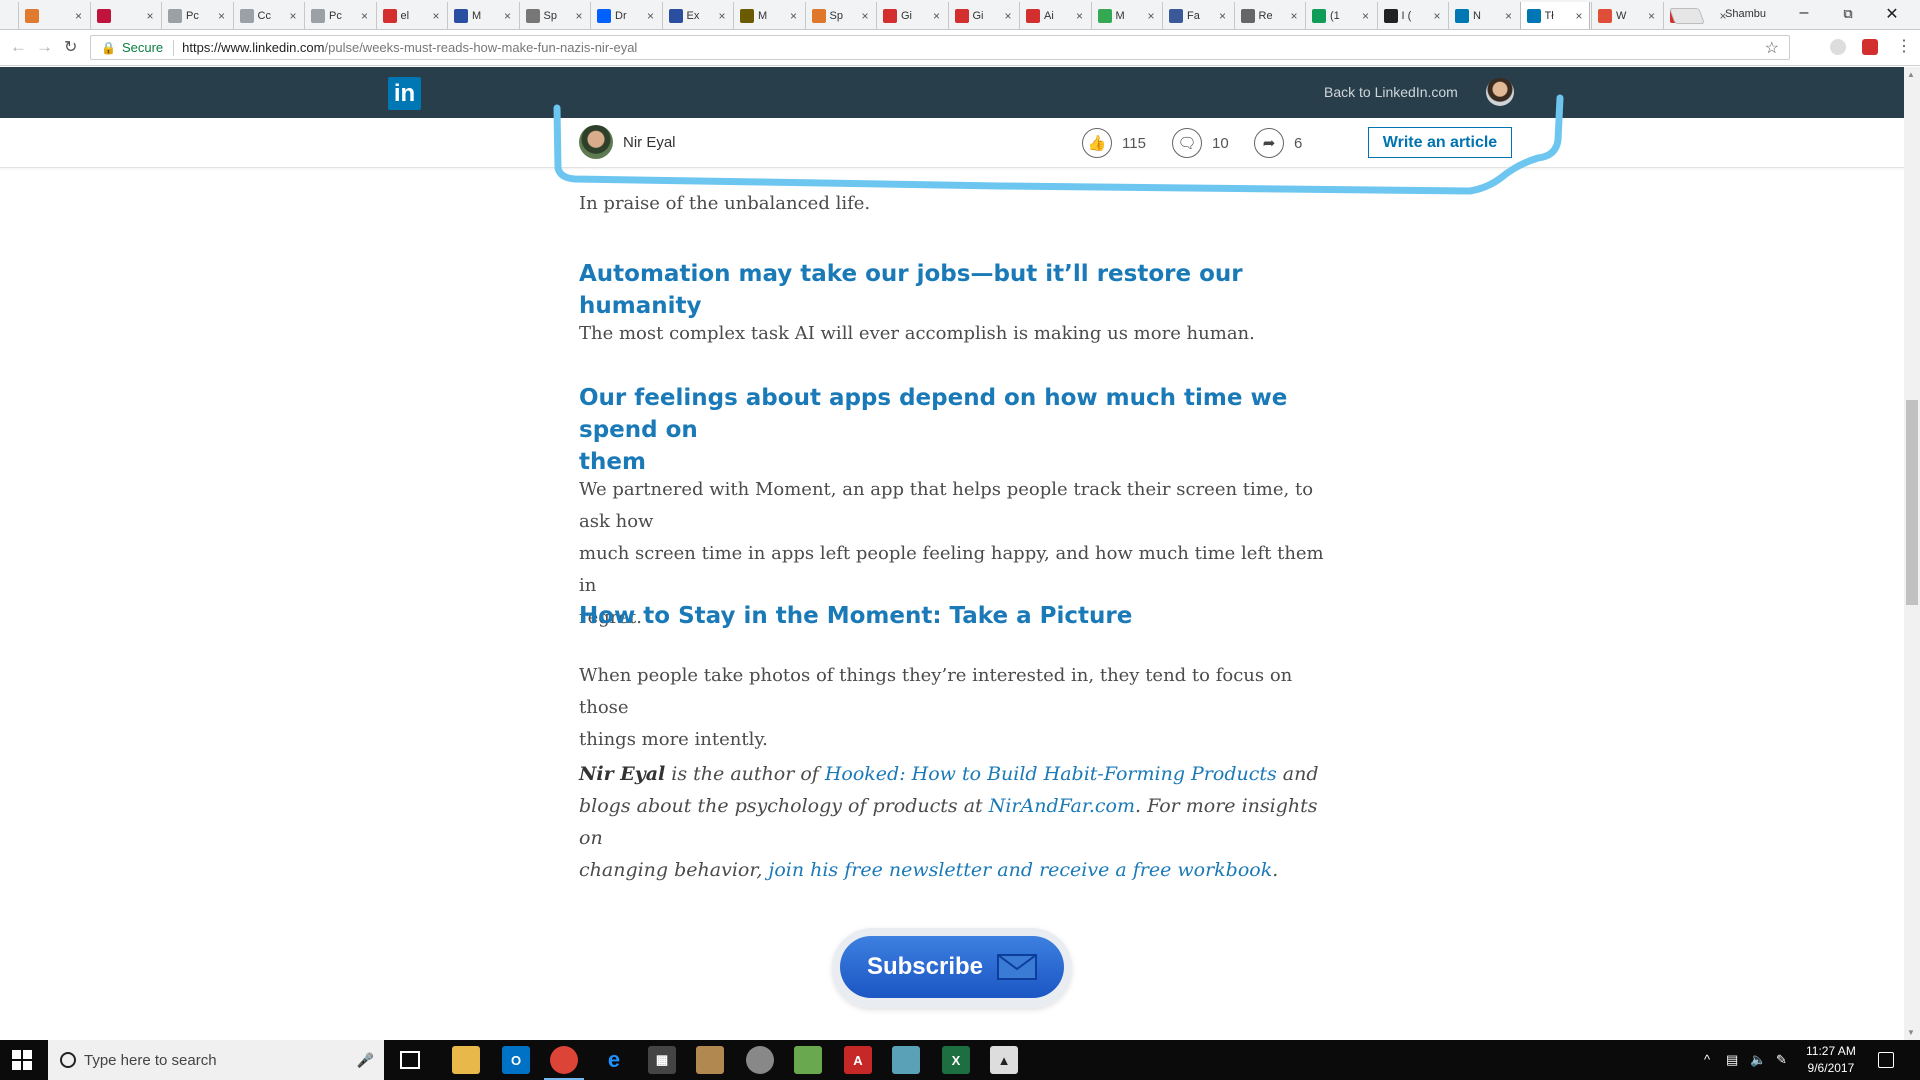  Describe the element at coordinates (614, 1060) in the screenshot. I see `edge-icon: e` at that location.